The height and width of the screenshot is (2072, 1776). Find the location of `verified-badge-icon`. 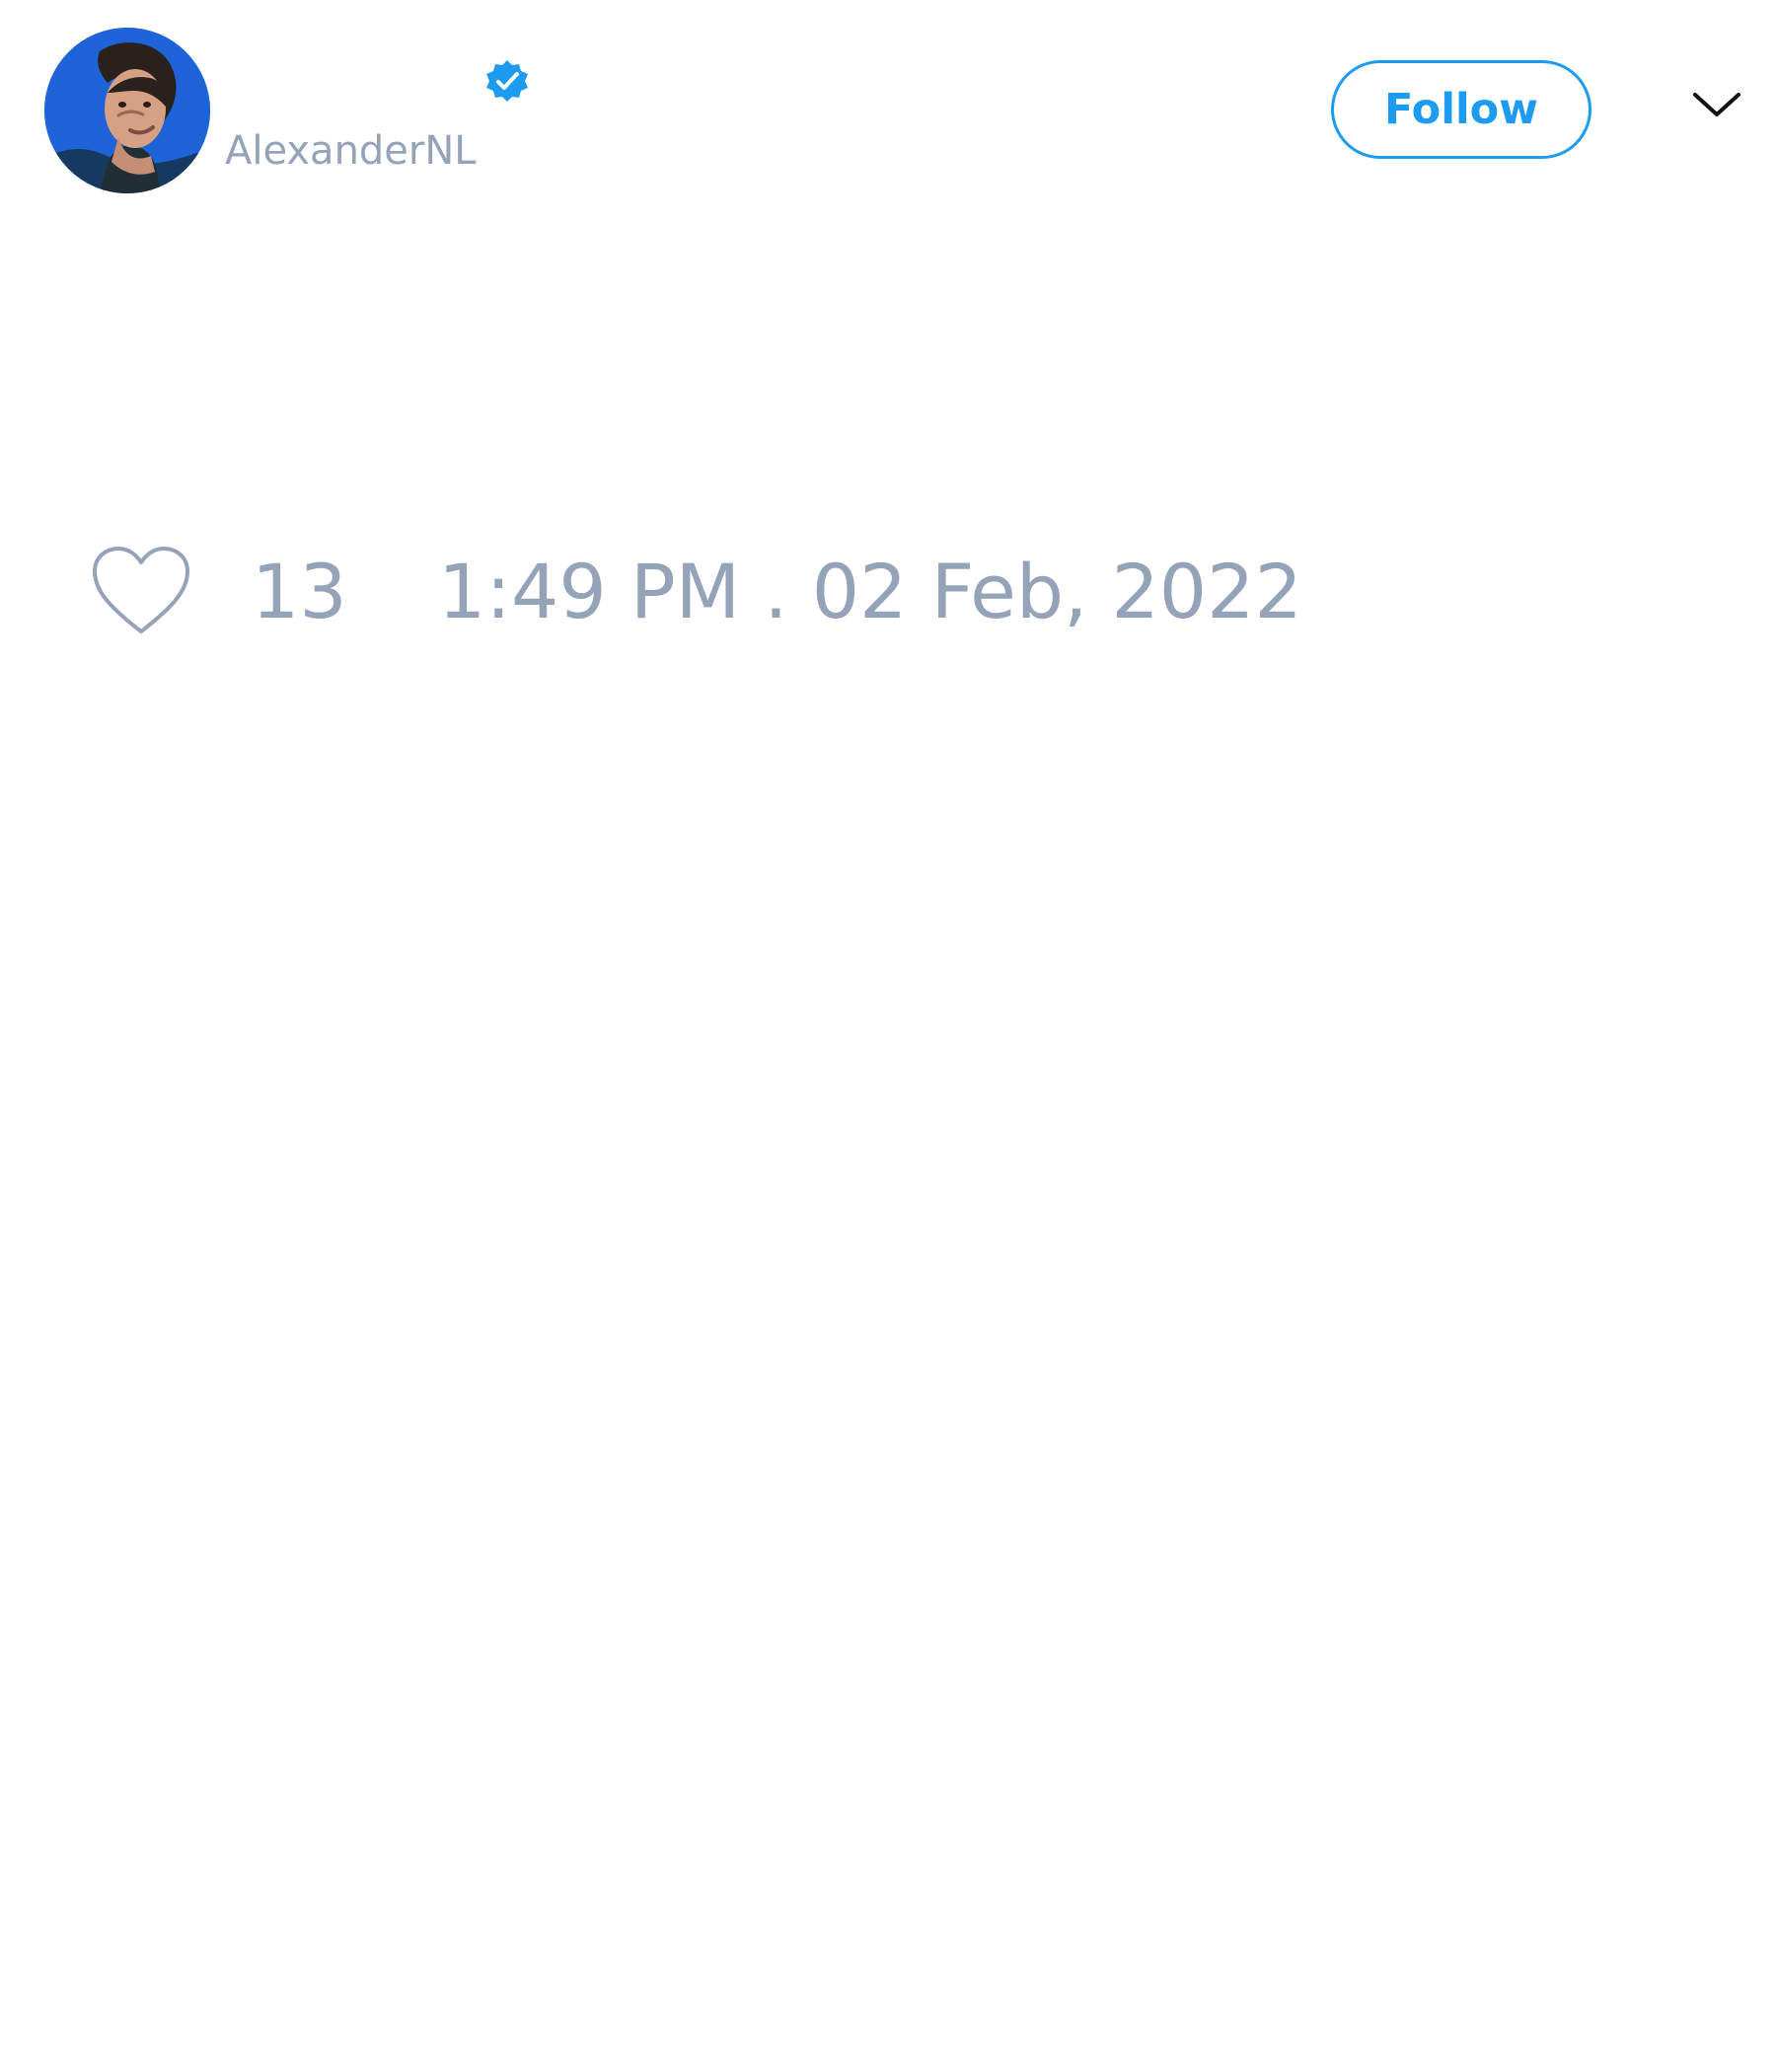

verified-badge-icon is located at coordinates (507, 81).